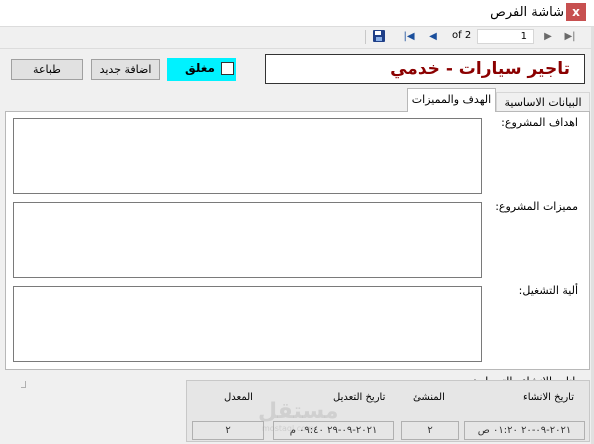 This screenshot has width=594, height=444. I want to click on last-record-icon: ▶|, so click(570, 37).